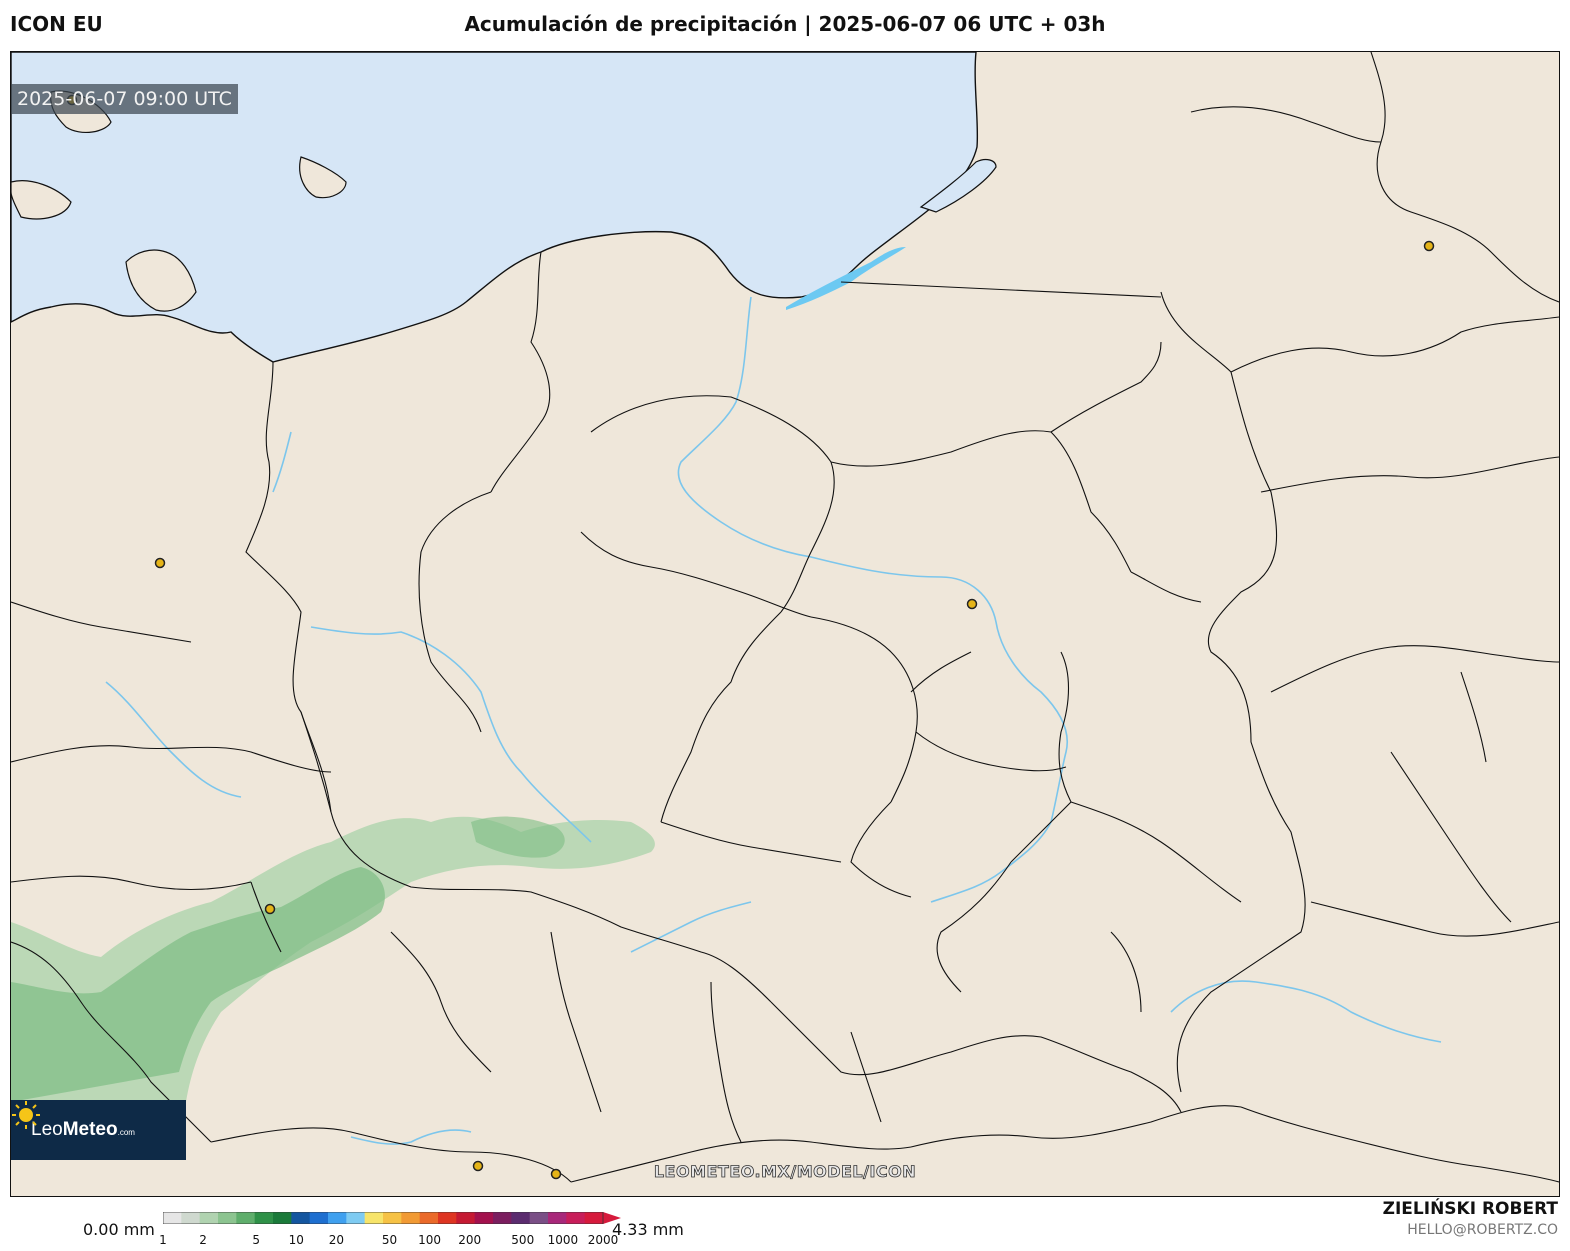 The height and width of the screenshot is (1251, 1570). I want to click on colorbar-tick-label: 200, so click(470, 1240).